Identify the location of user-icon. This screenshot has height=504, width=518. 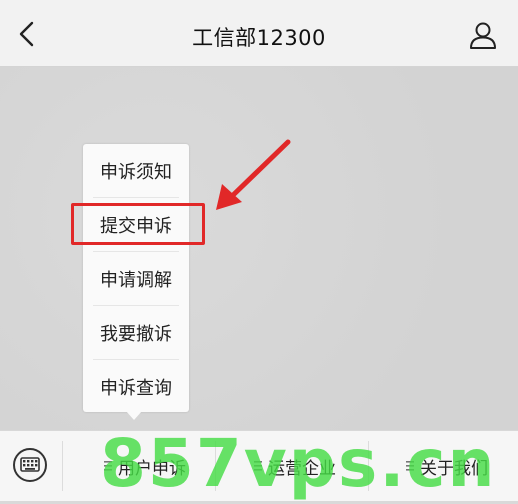
(483, 35).